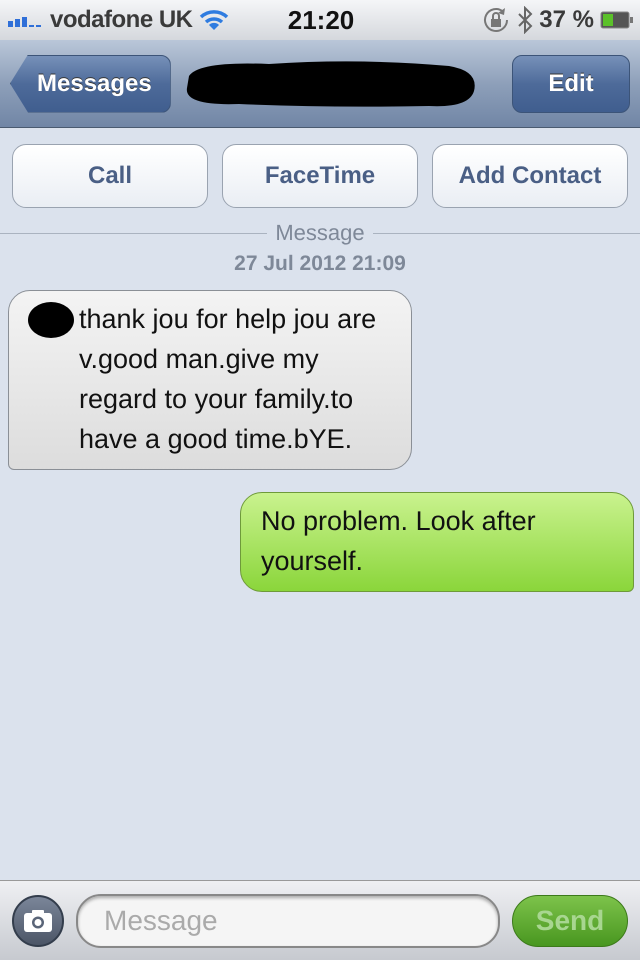  Describe the element at coordinates (213, 20) in the screenshot. I see `wifi-icon` at that location.